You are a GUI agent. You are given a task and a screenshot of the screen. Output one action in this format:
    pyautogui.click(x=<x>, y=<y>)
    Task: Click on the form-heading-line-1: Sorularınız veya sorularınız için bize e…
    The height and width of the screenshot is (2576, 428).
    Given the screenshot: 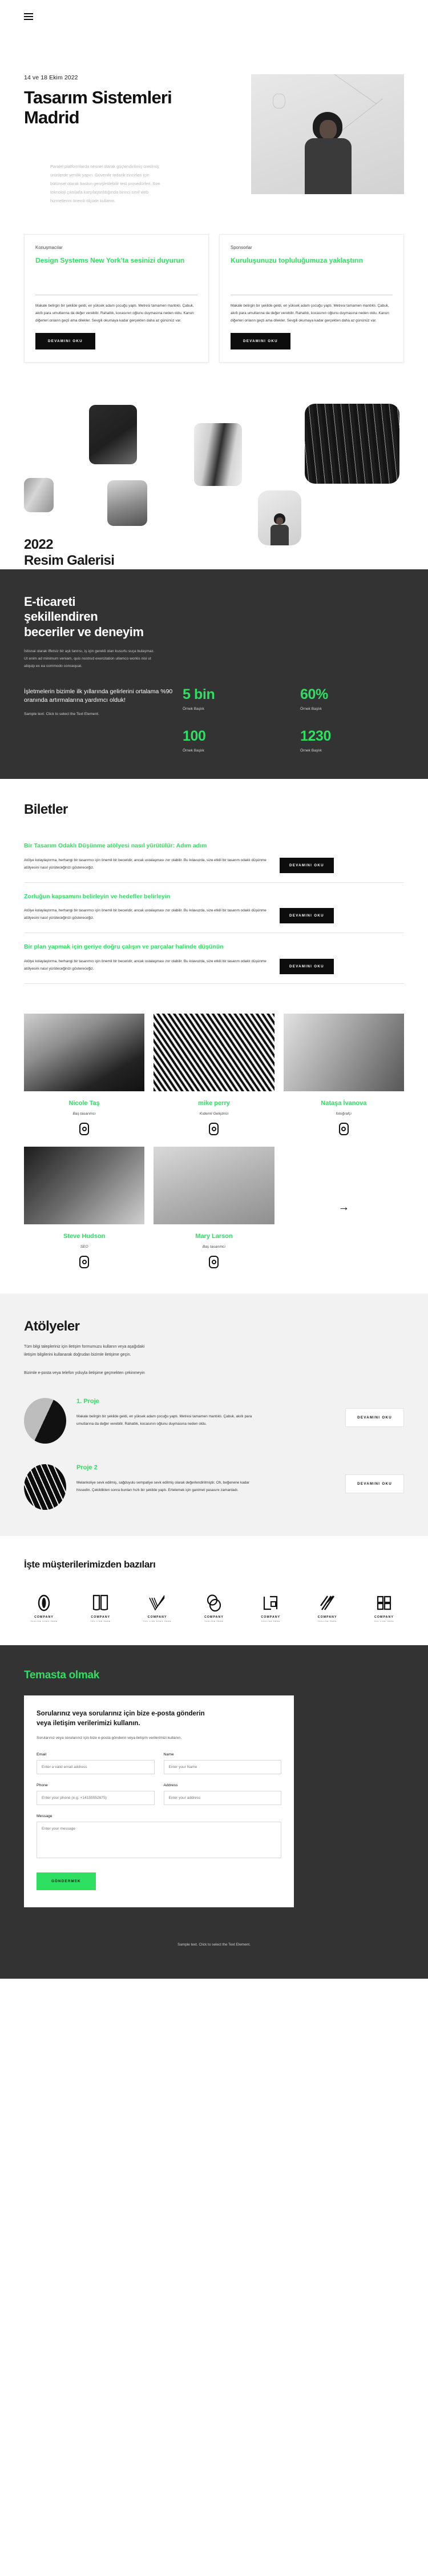 What is the action you would take?
    pyautogui.click(x=121, y=1714)
    